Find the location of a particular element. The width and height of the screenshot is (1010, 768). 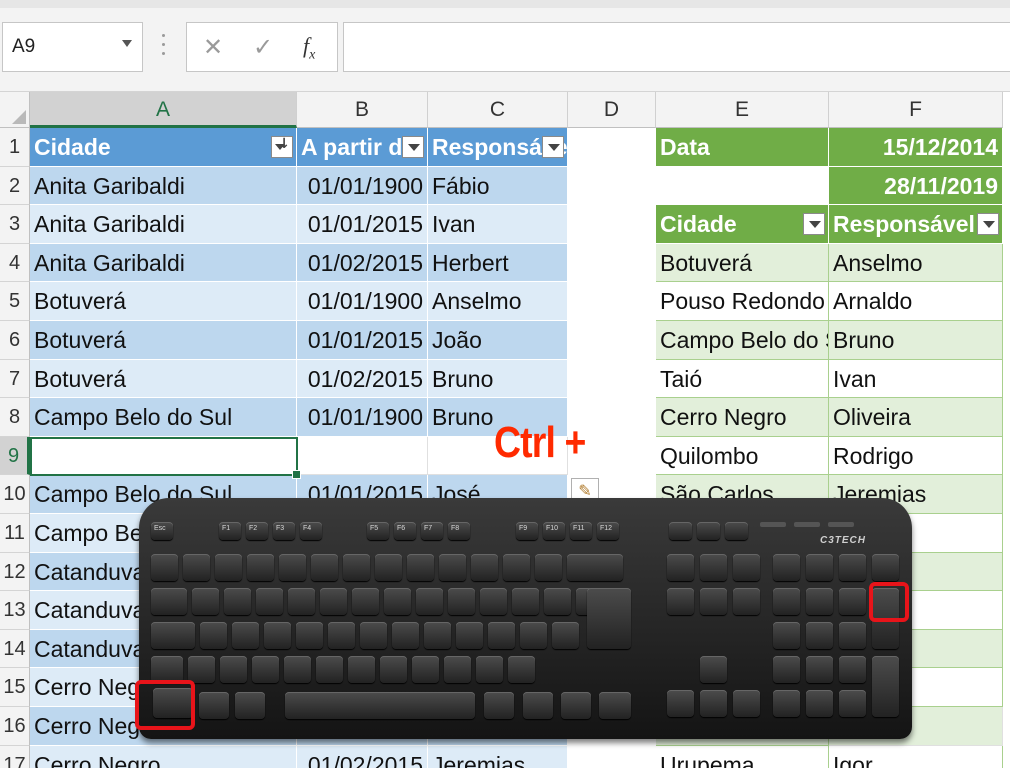

table1-cell: Bruno is located at coordinates (498, 379).